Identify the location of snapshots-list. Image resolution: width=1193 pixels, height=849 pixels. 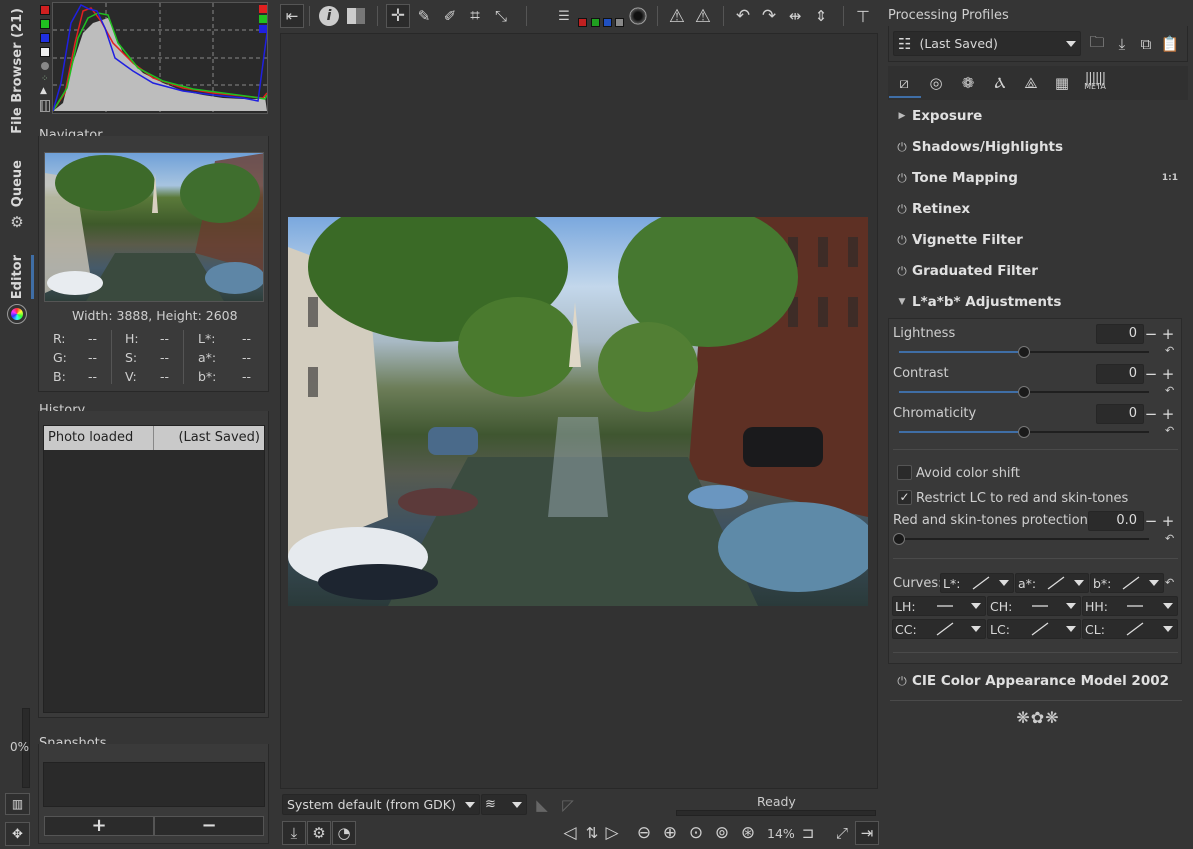
(154, 784).